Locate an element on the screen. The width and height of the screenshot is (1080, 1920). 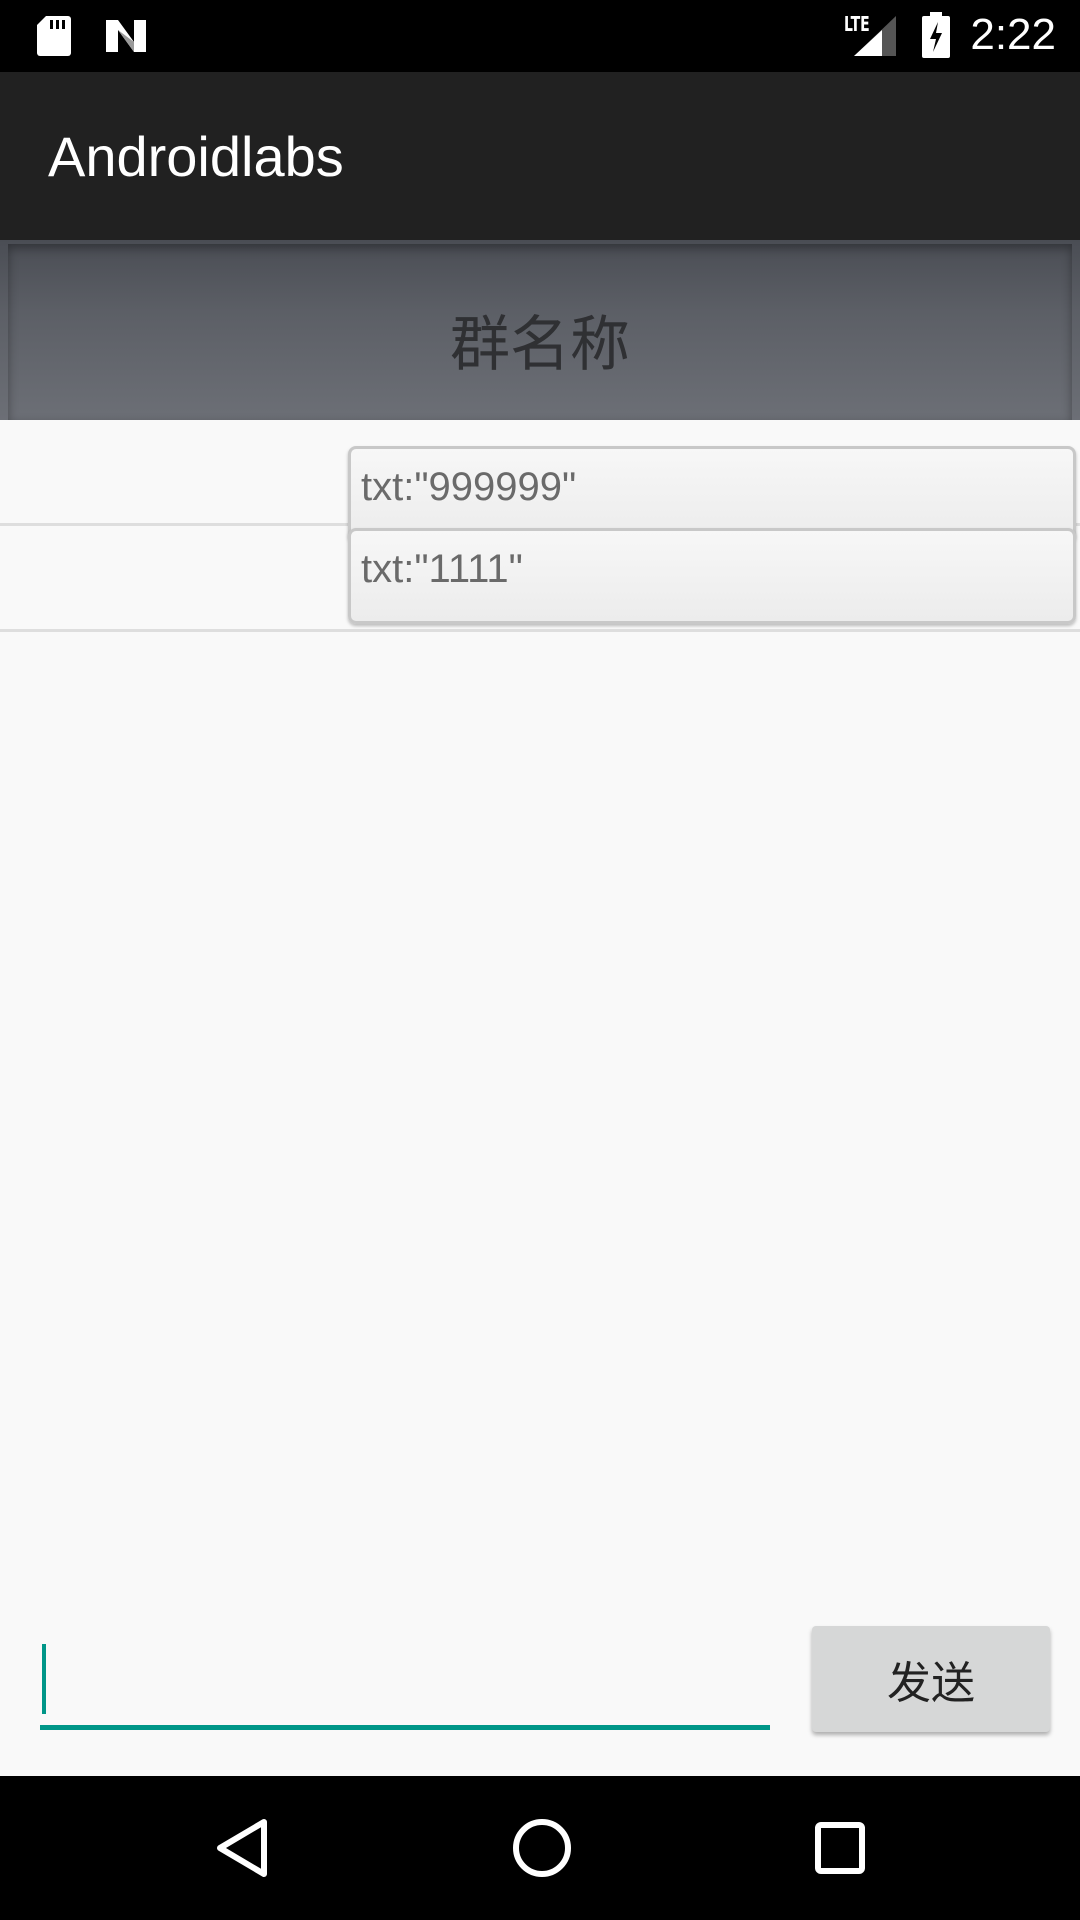
composer: 发送 is located at coordinates (540, 1693).